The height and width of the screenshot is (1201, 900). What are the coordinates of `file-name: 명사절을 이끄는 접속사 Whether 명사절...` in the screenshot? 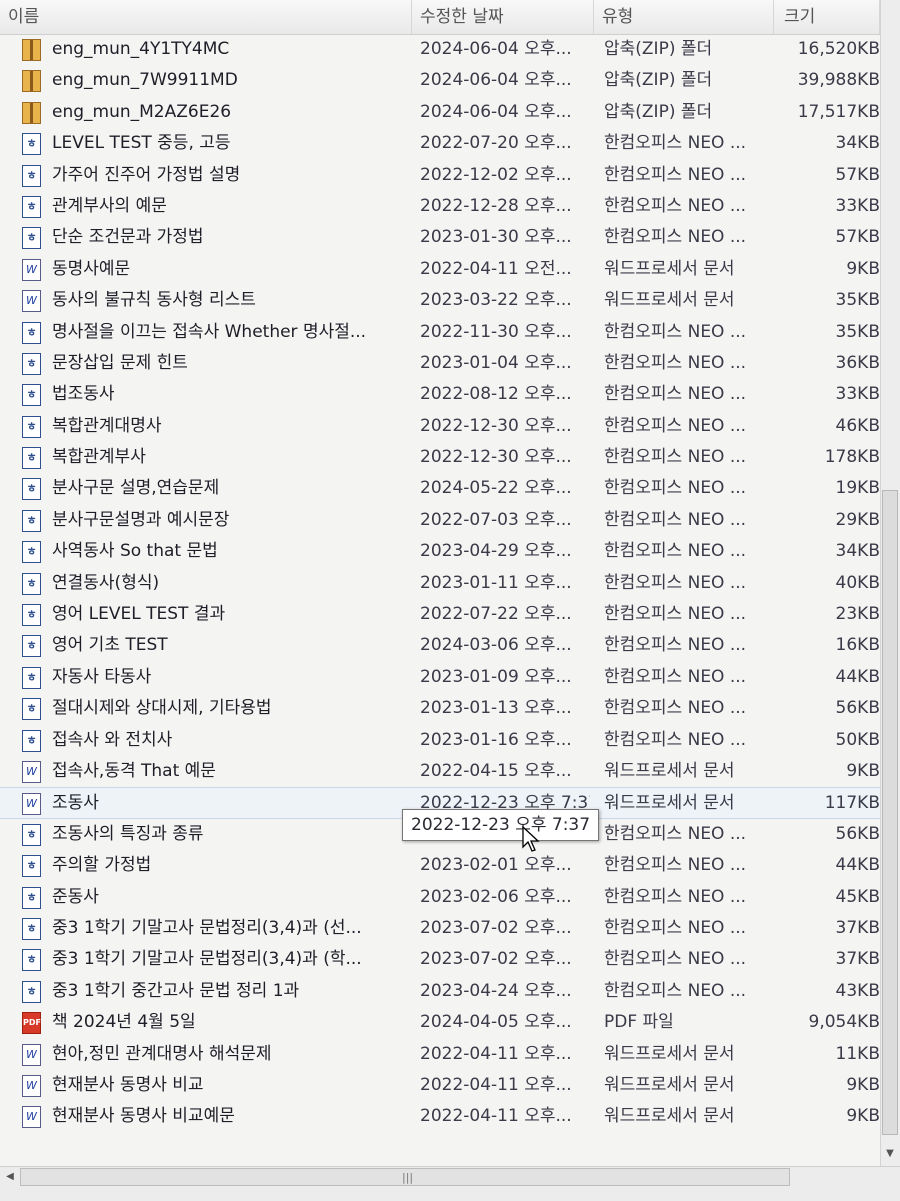 It's located at (209, 331).